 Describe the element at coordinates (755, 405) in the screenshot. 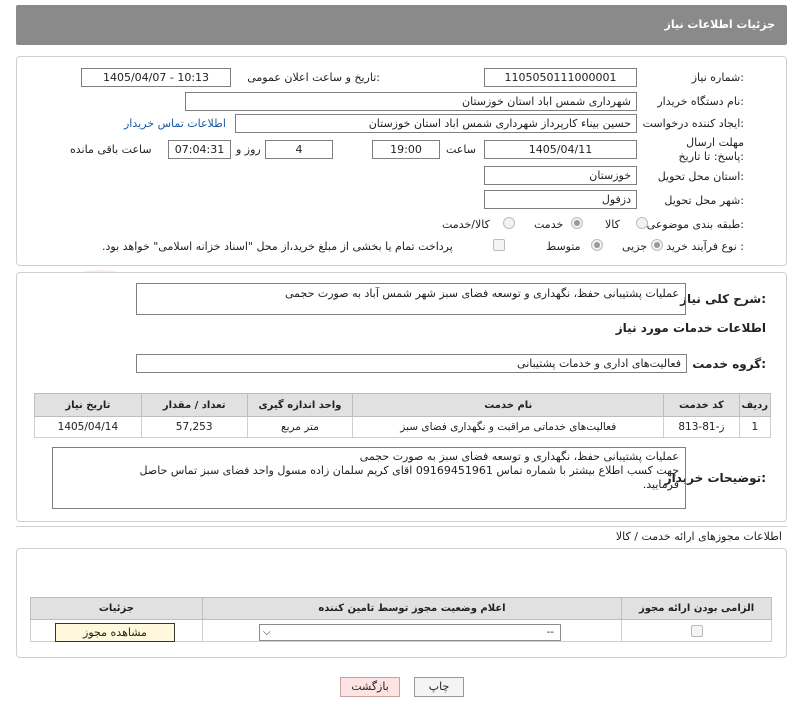

I see `col-row: ردیف` at that location.